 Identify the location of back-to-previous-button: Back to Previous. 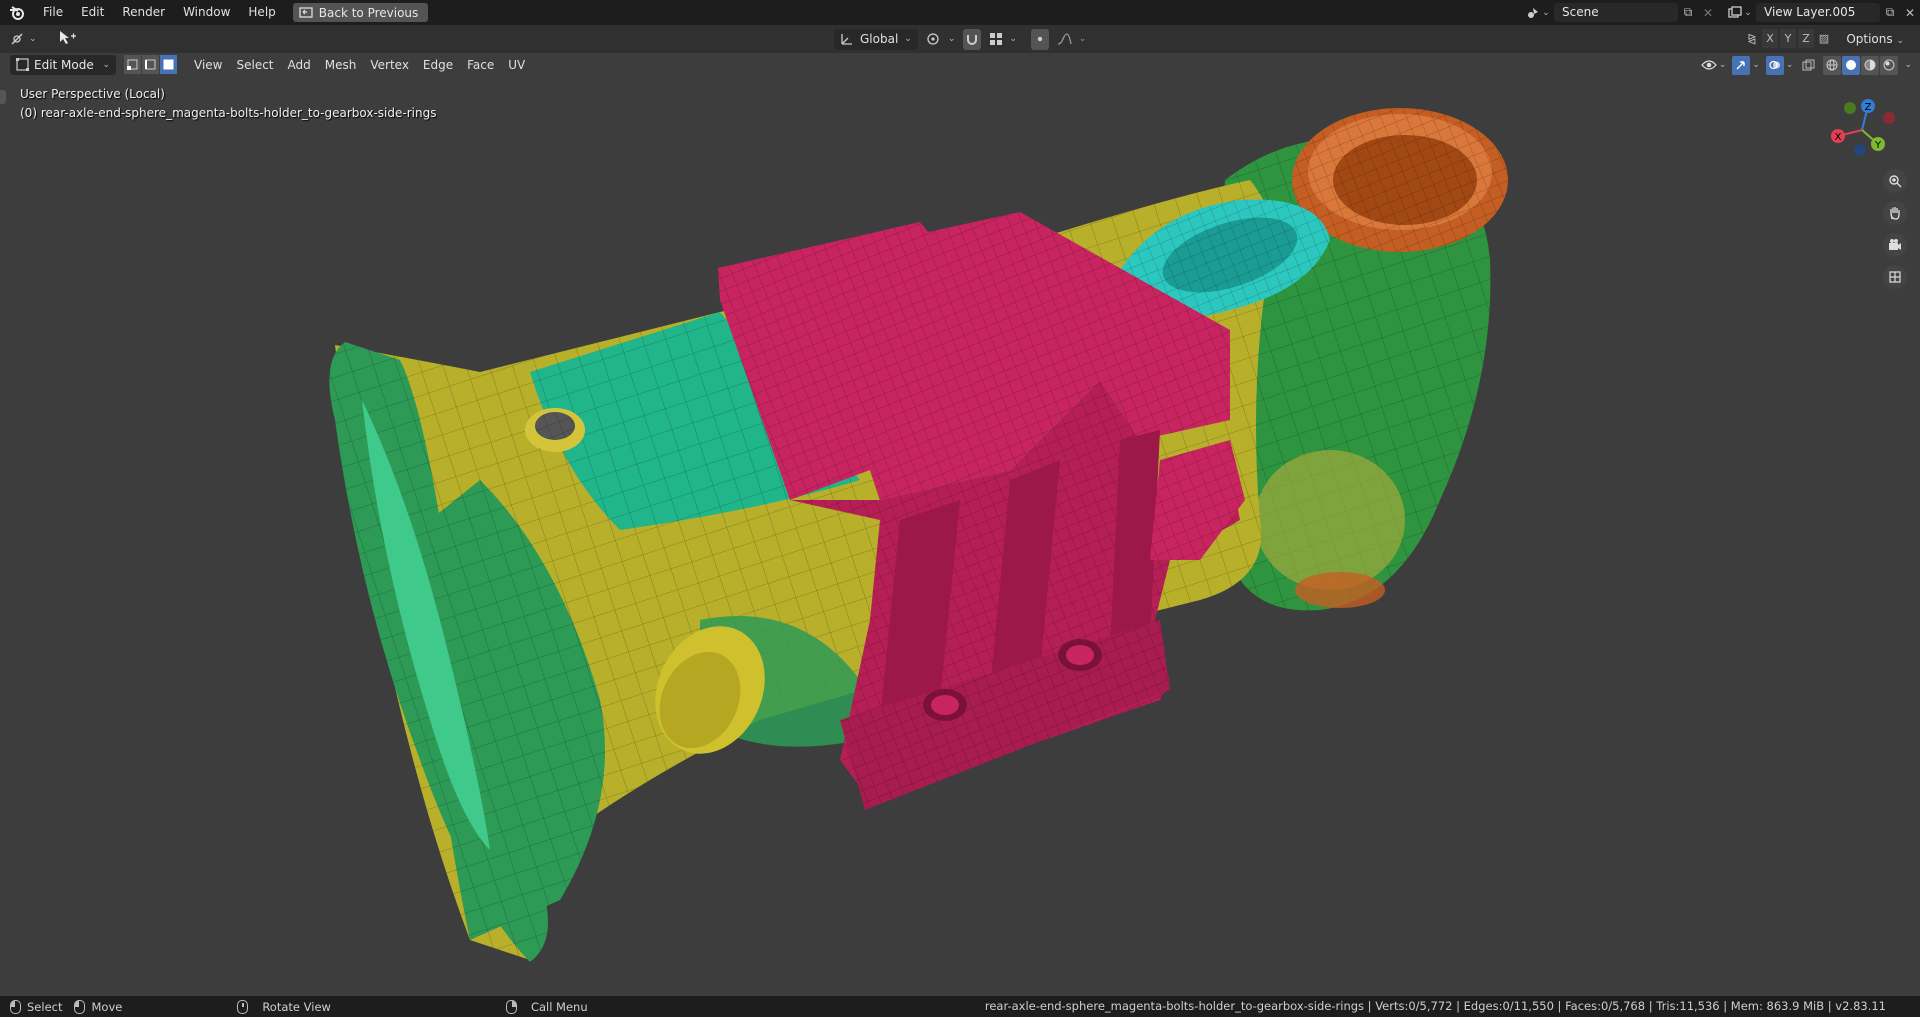
(360, 12).